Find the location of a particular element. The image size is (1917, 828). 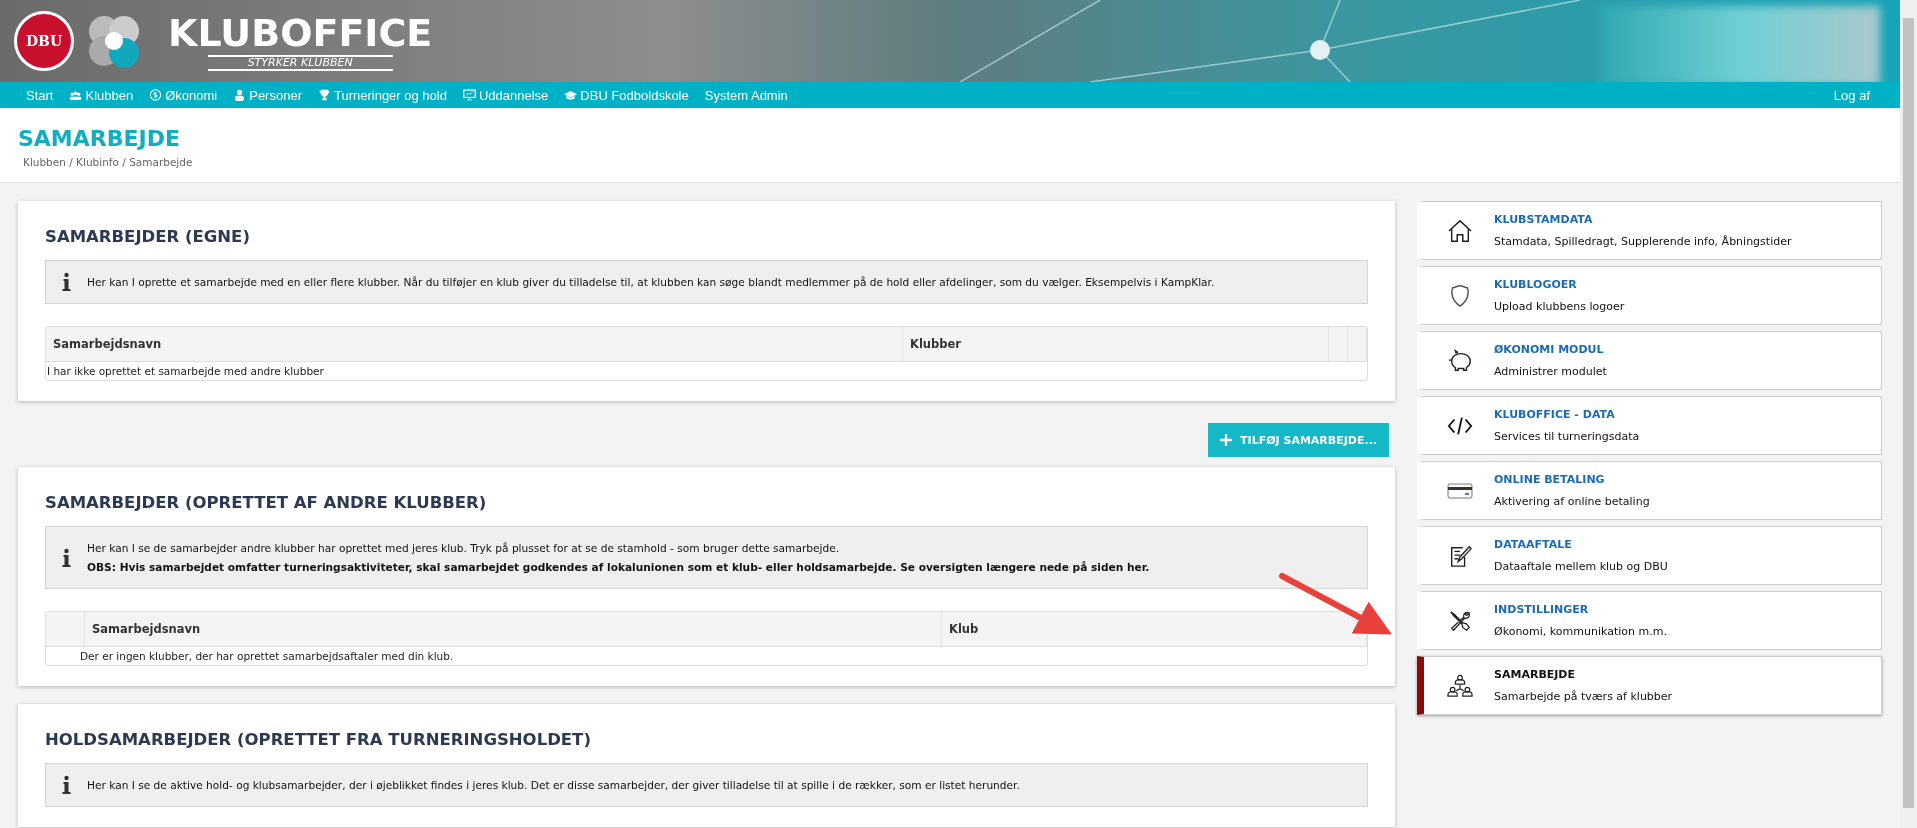

nav-link: Klubben is located at coordinates (101, 95).